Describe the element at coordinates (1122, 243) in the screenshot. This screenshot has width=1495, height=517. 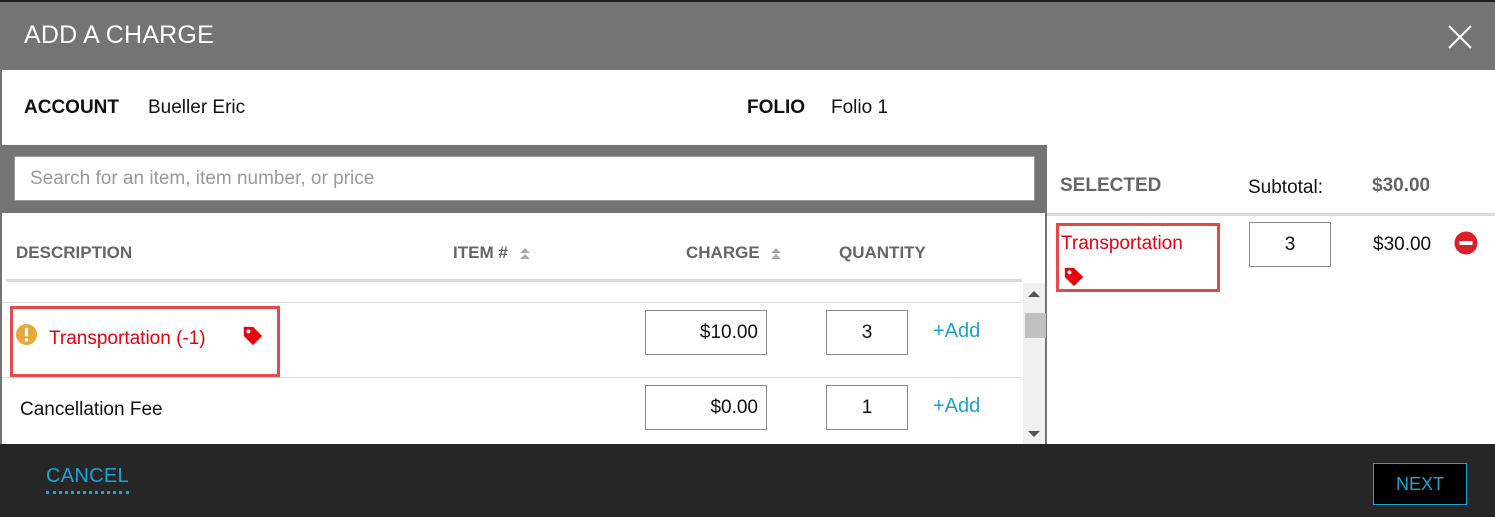
I see `selected-item-name: Transportation` at that location.